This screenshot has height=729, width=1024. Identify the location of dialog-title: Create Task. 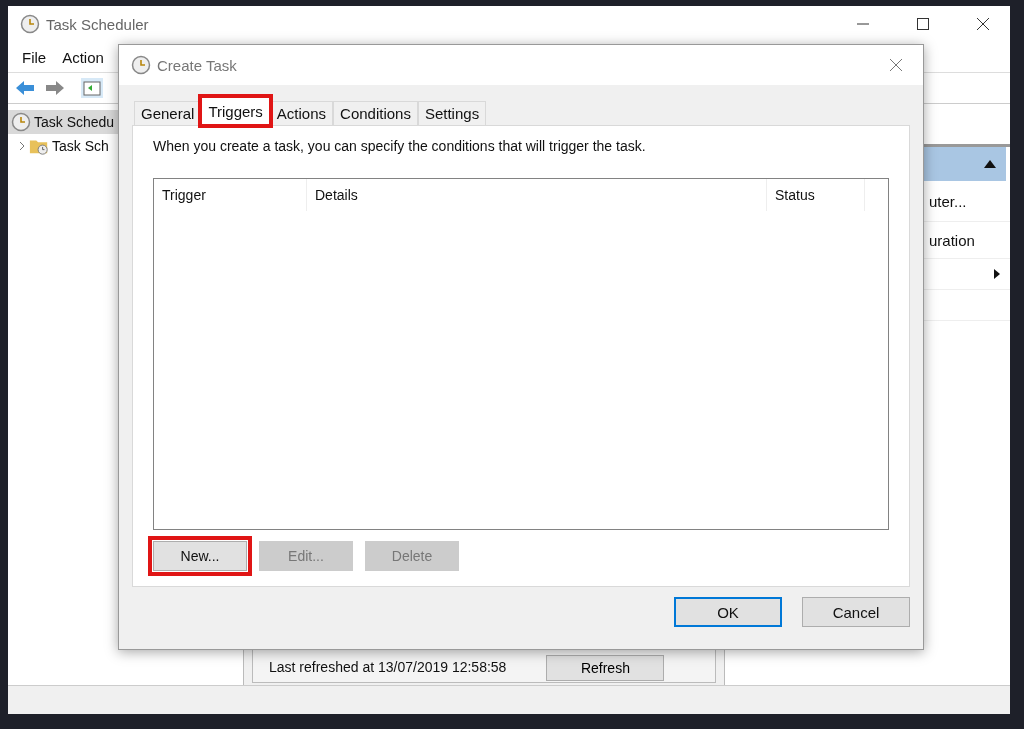
(197, 65).